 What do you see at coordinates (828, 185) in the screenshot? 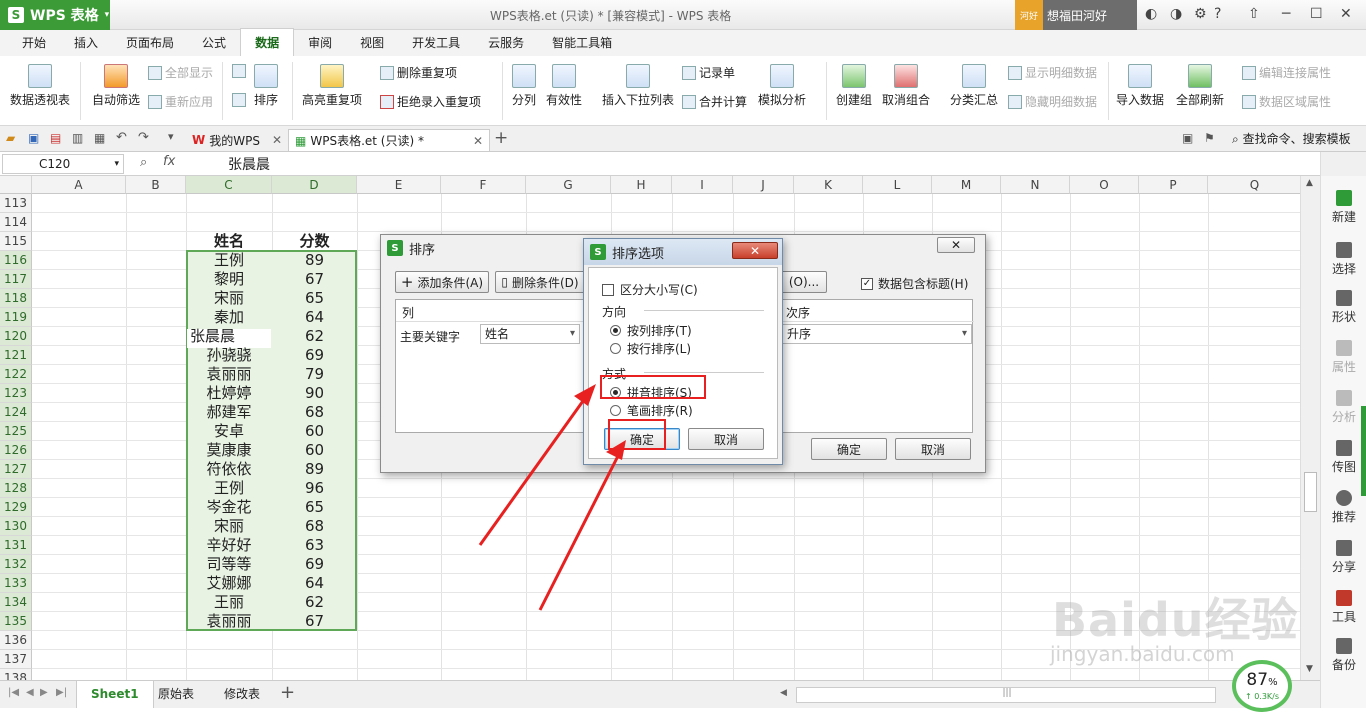
I see `col-header-k: K` at bounding box center [828, 185].